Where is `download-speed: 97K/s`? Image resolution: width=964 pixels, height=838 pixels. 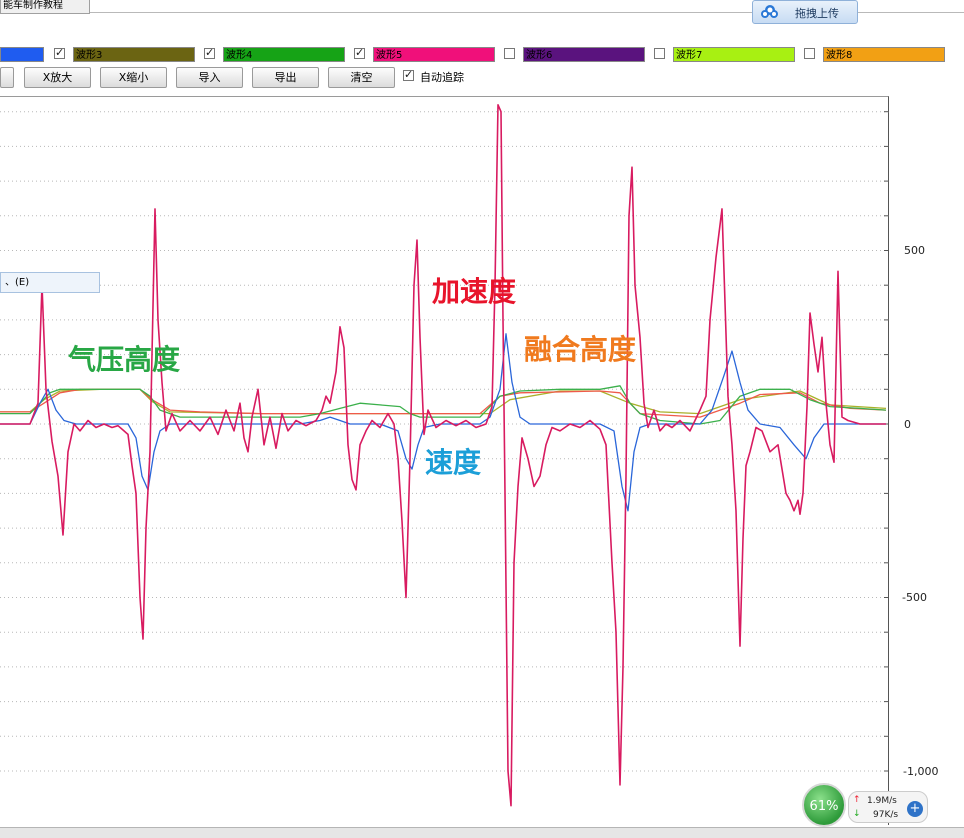 download-speed: 97K/s is located at coordinates (886, 815).